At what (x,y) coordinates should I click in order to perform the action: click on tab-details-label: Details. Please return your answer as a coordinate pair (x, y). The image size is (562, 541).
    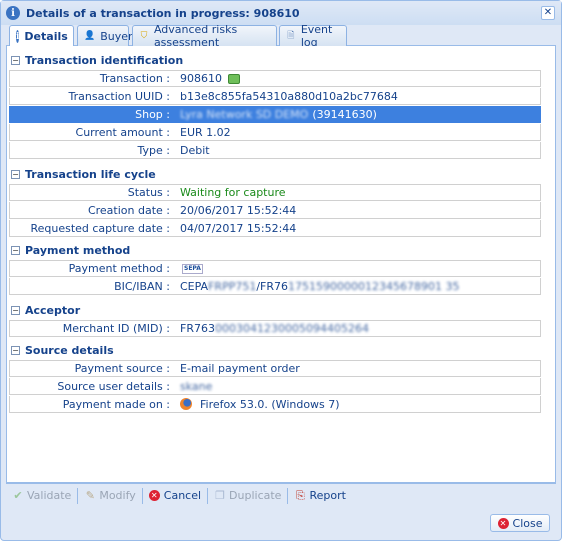
    Looking at the image, I should click on (46, 36).